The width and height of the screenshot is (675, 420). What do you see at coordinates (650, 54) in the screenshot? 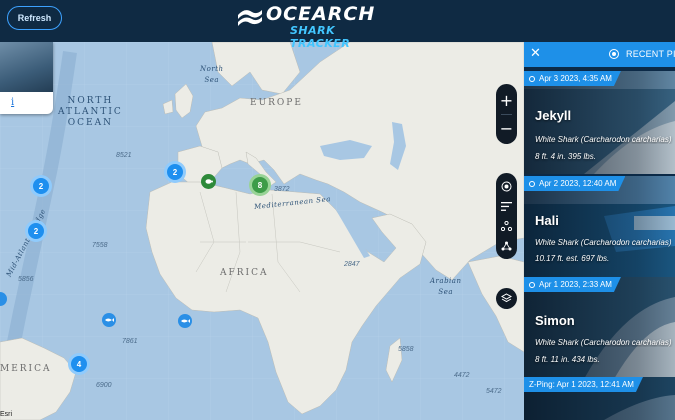
I see `panel-title: RECENT PINGS` at bounding box center [650, 54].